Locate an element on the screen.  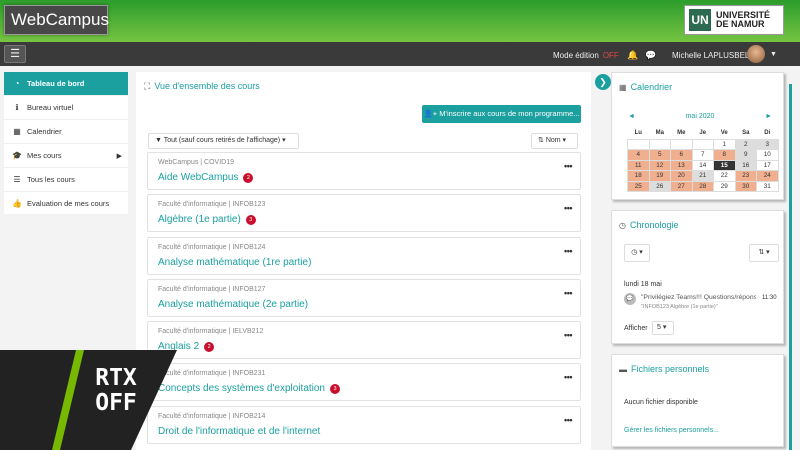
course-name: Droit de l'informatique et de l'internet is located at coordinates (239, 431).